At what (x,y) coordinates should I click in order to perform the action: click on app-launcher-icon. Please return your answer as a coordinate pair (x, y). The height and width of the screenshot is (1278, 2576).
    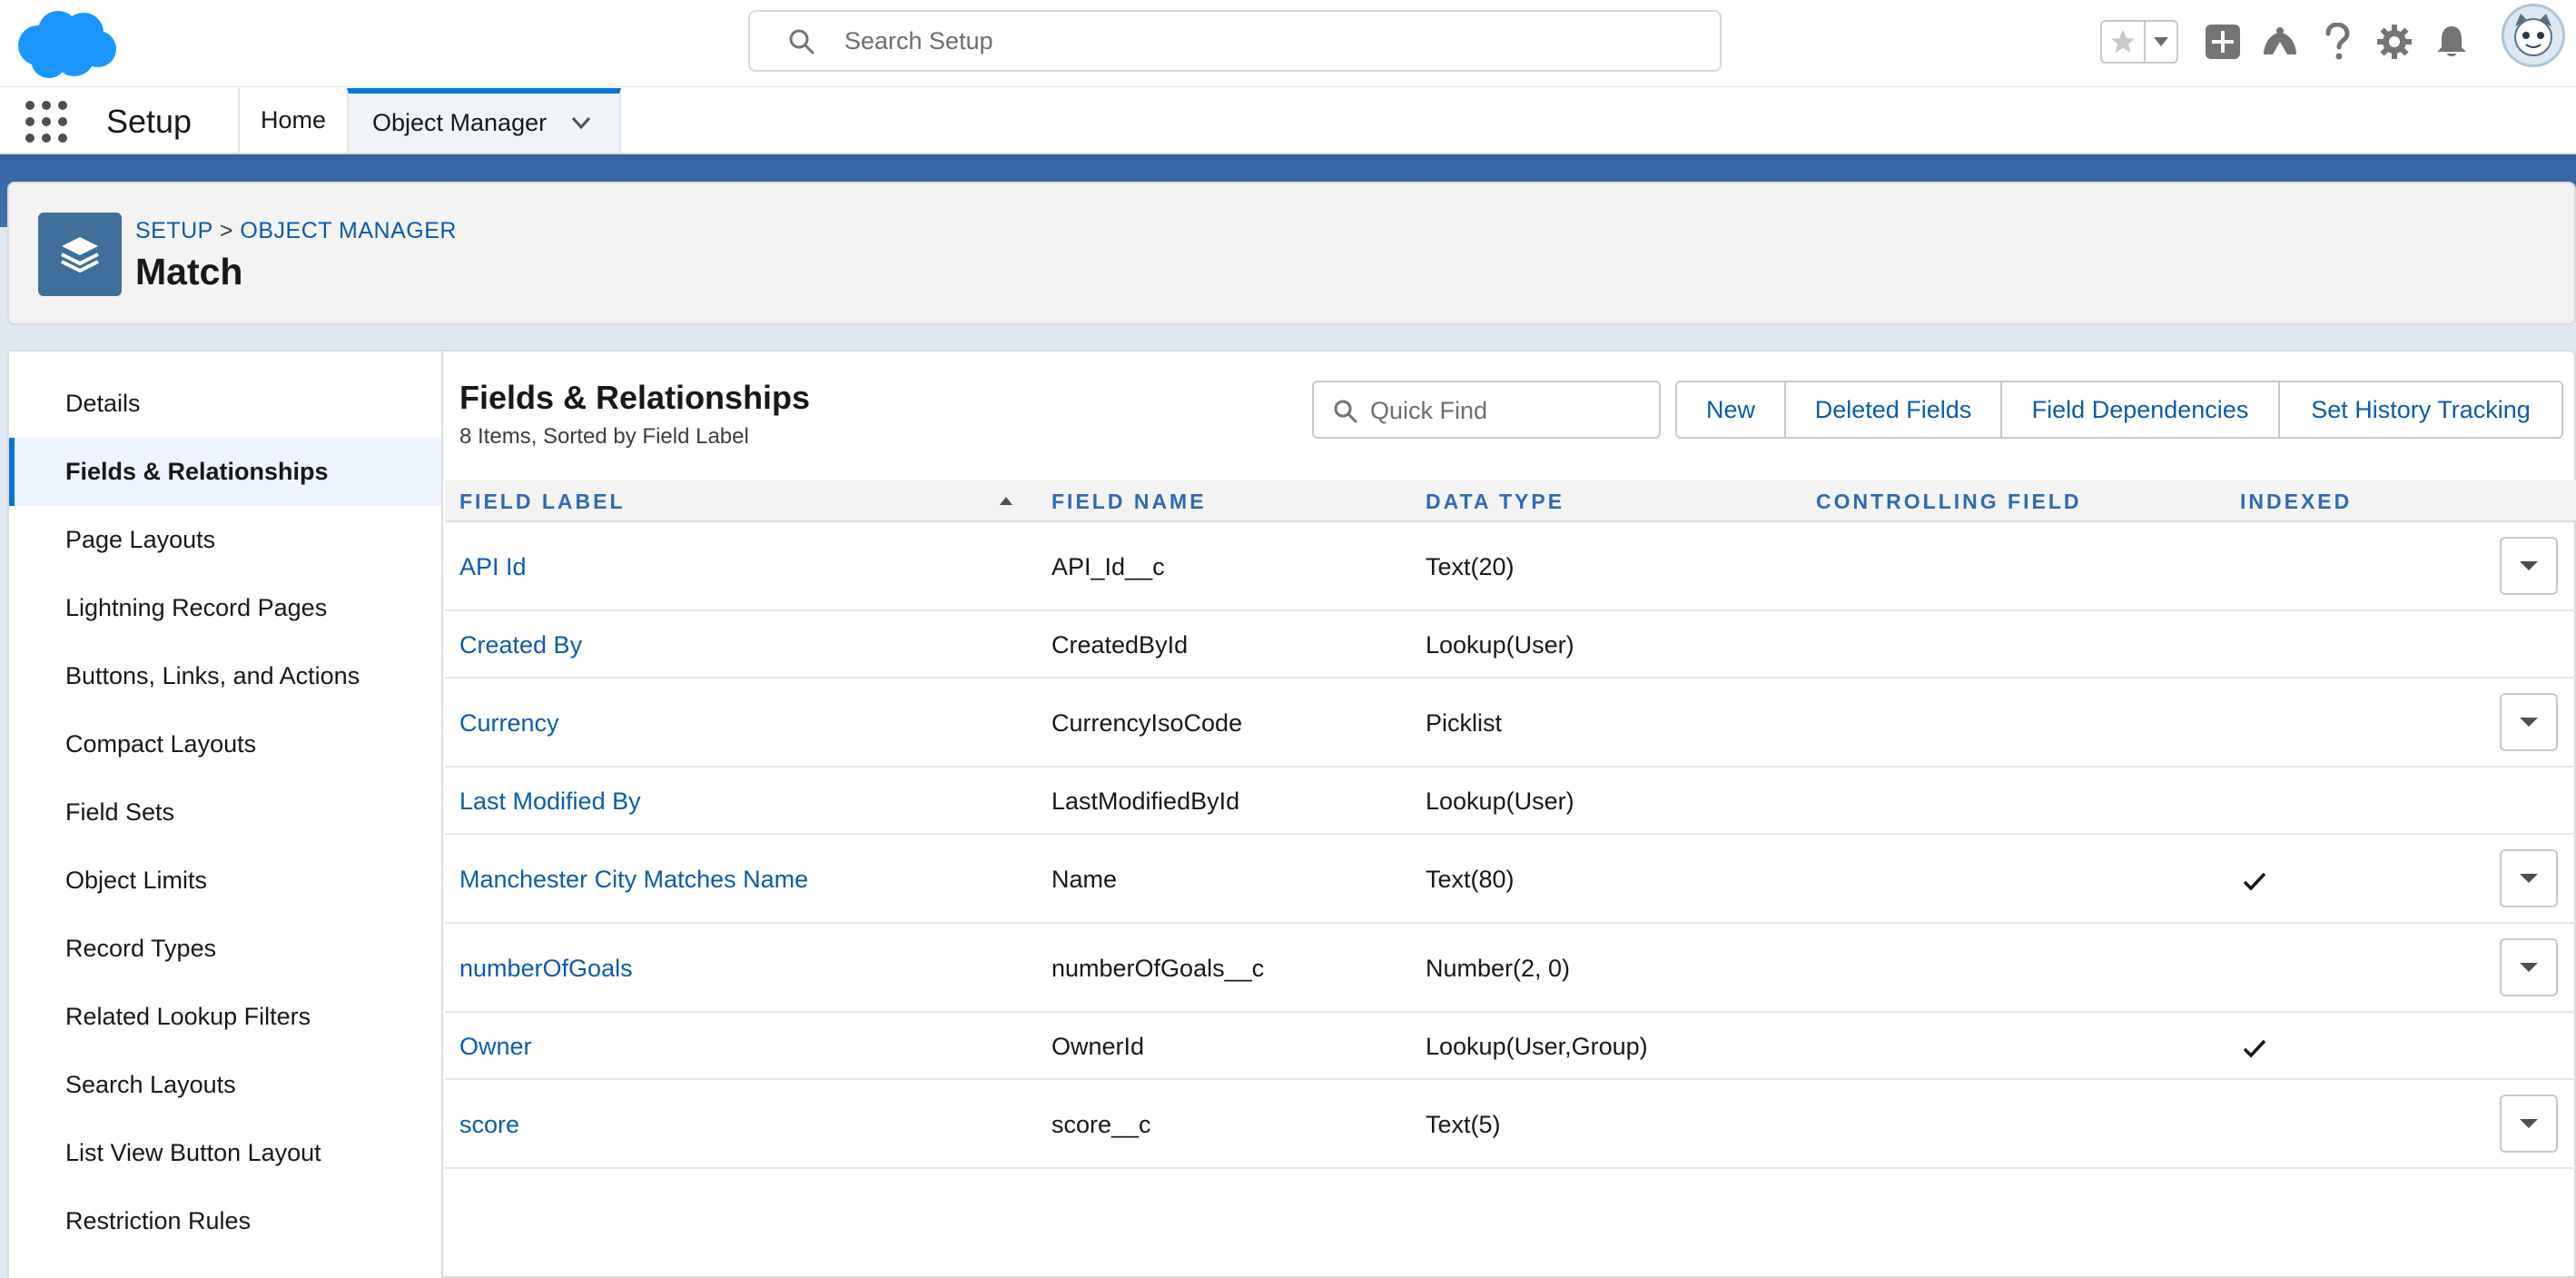
    Looking at the image, I should click on (46, 122).